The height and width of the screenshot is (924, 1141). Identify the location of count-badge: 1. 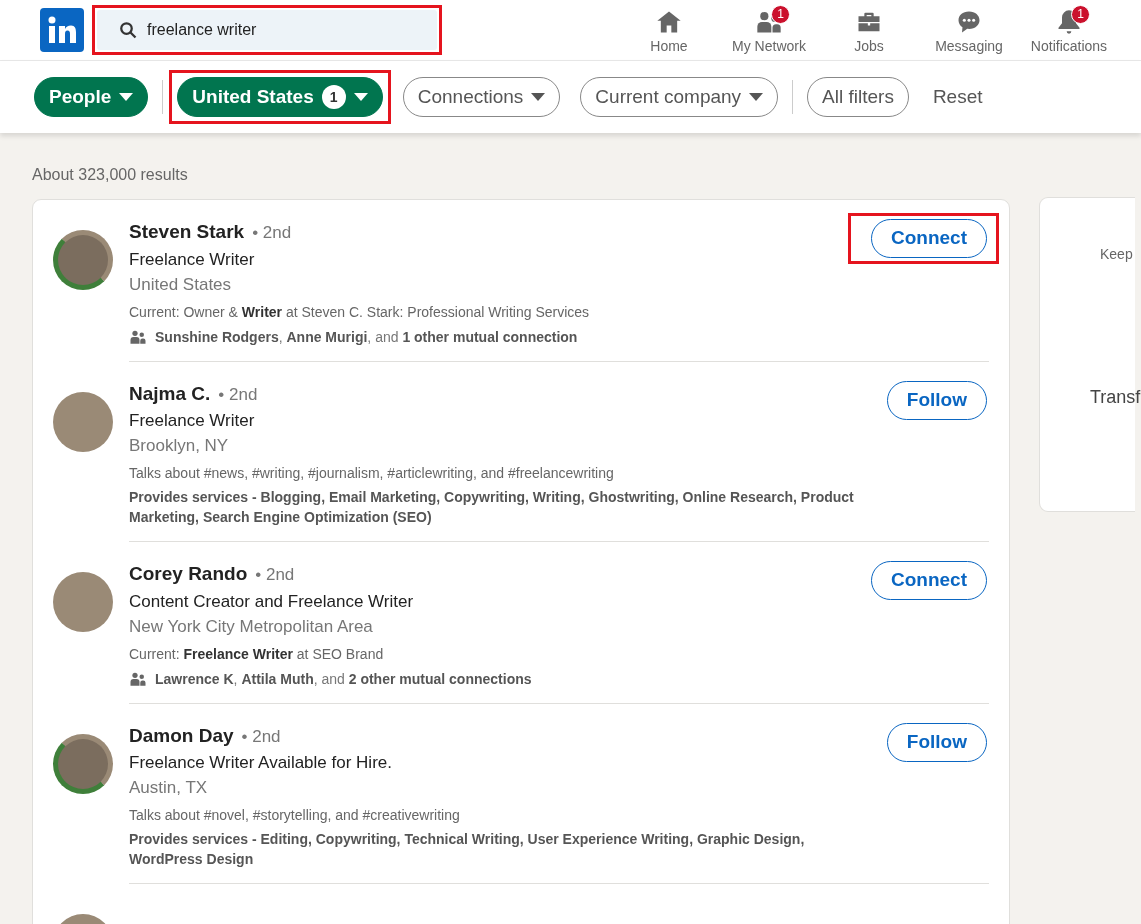
(333, 97).